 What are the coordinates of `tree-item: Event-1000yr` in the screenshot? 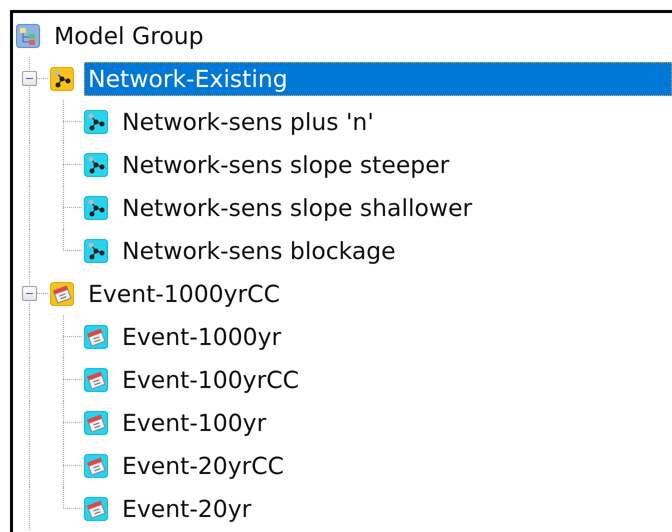 It's located at (202, 337).